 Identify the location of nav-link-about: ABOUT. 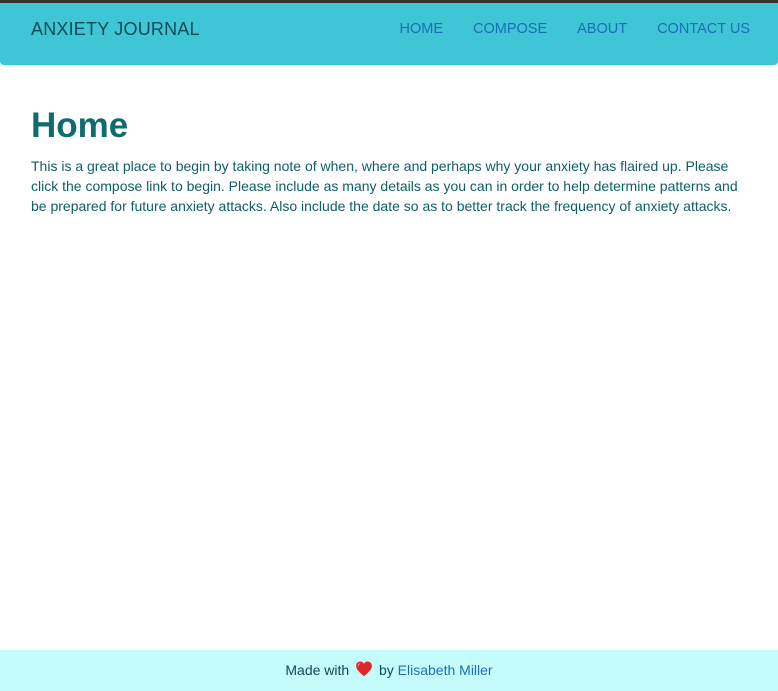
(602, 29).